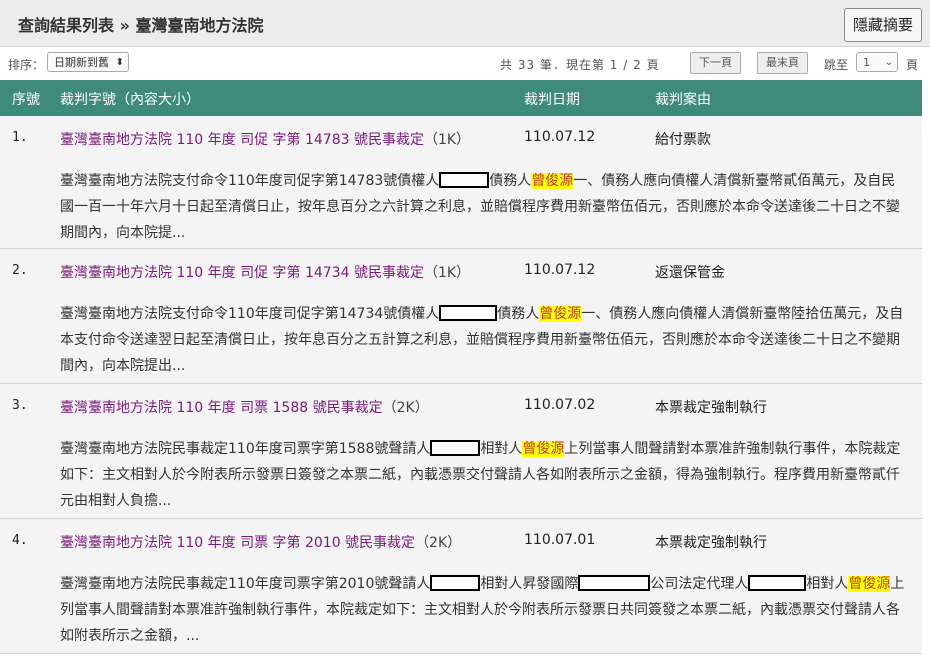  Describe the element at coordinates (245, 449) in the screenshot. I see `summary-text: 臺灣臺南地方法院民事裁定110年度司票字第1588號聲請人` at that location.